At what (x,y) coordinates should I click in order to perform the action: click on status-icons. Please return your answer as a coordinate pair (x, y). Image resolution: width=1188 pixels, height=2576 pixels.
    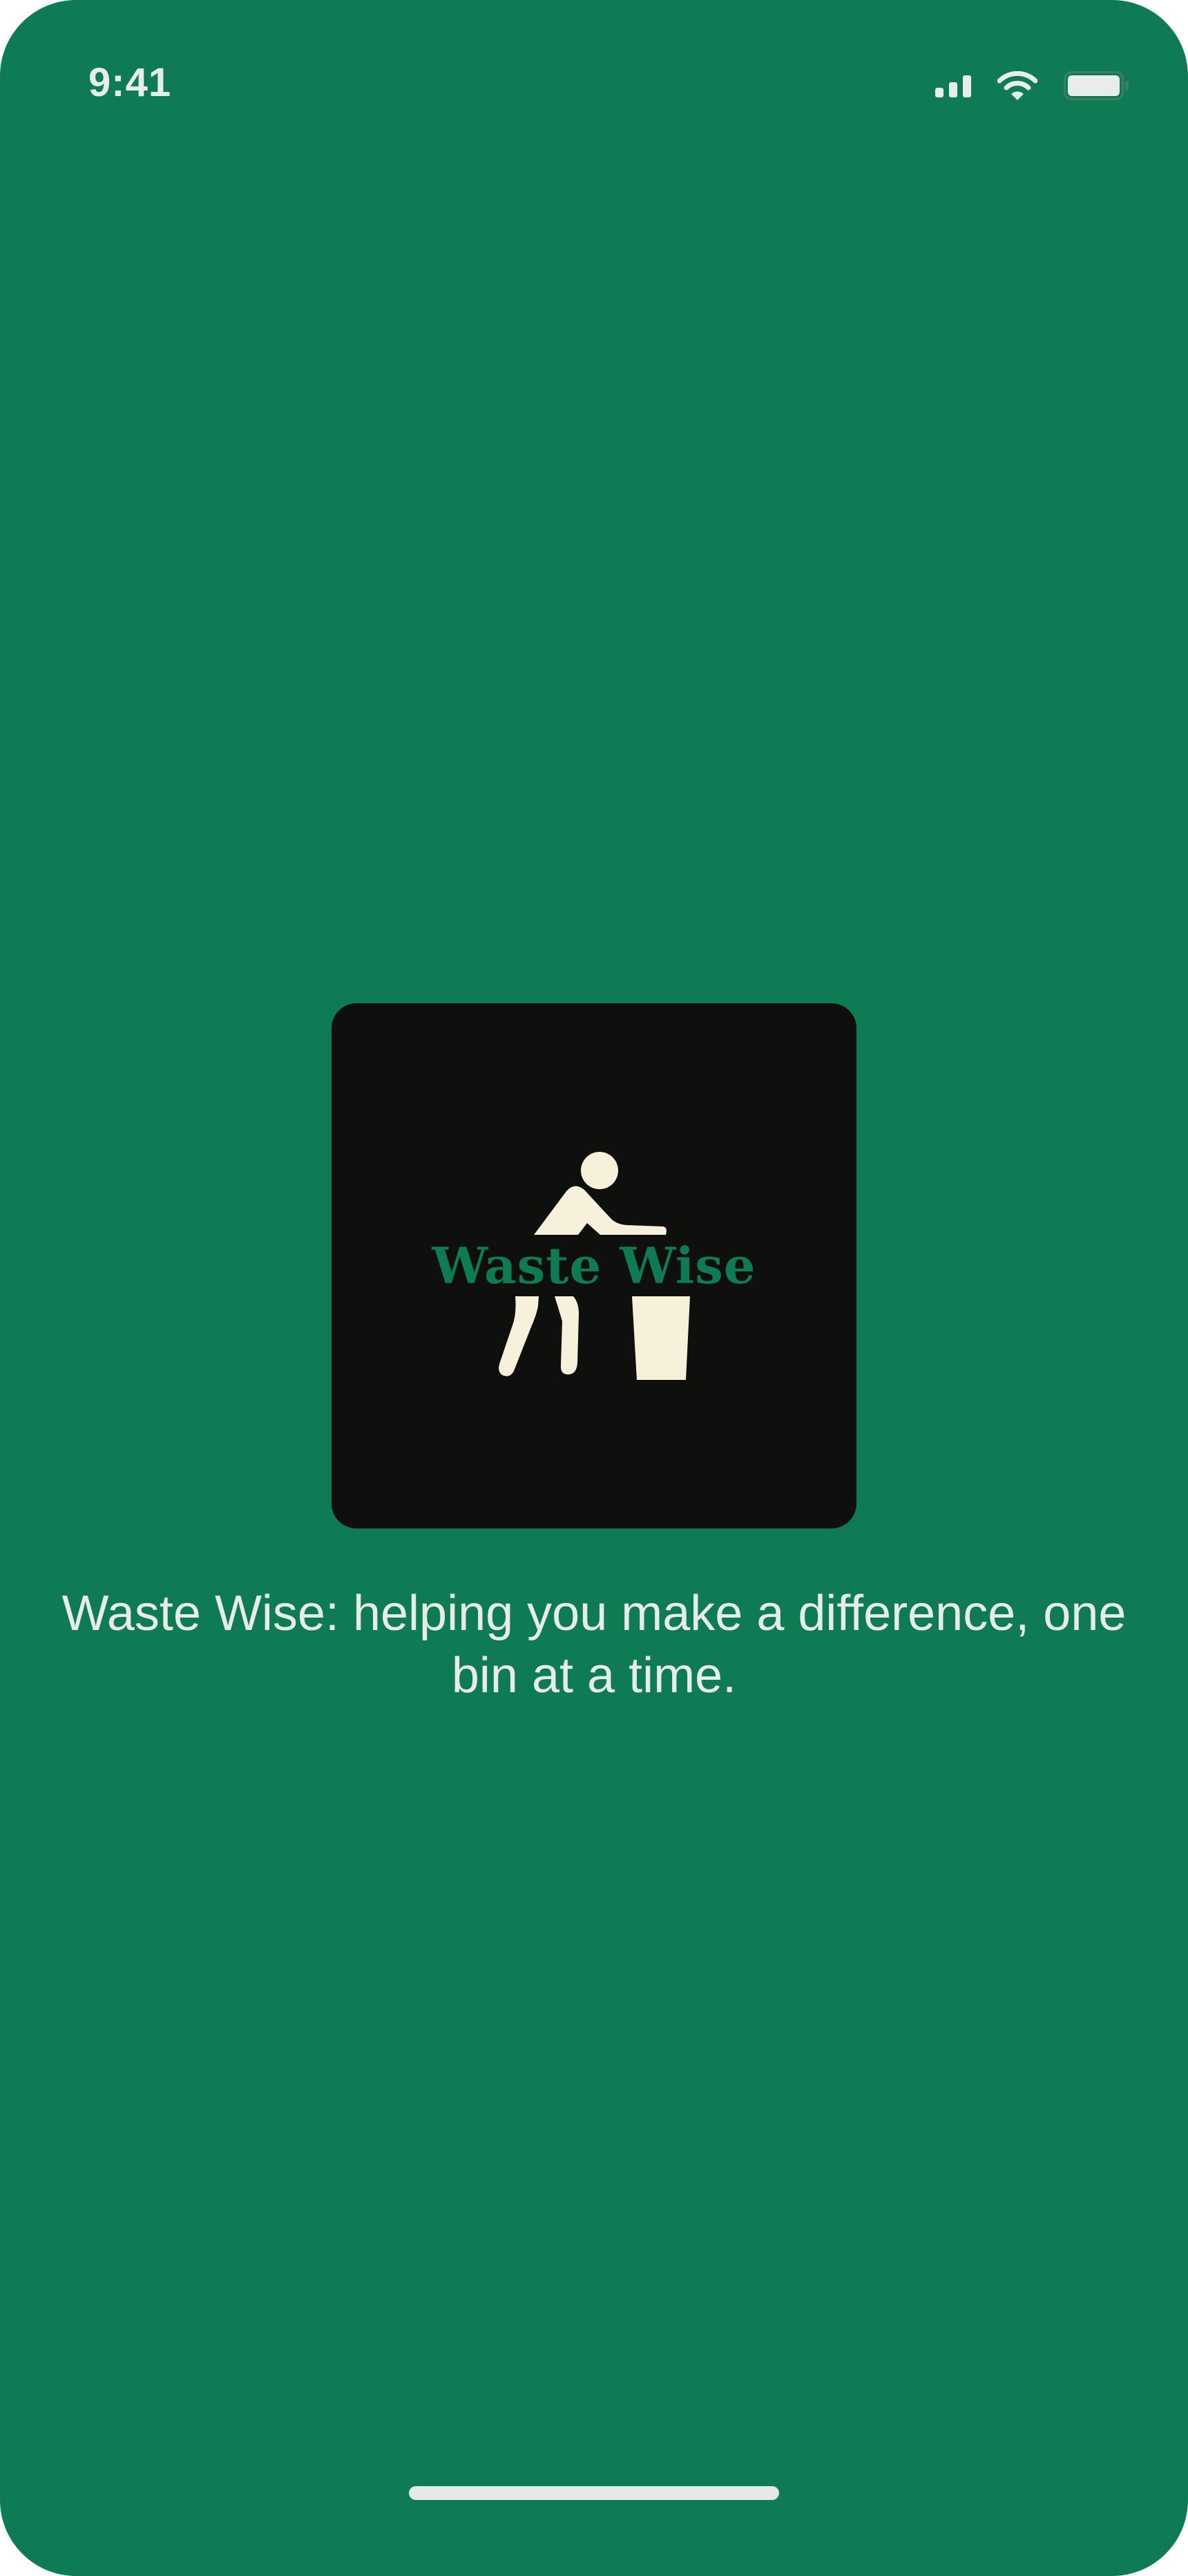
    Looking at the image, I should click on (1032, 85).